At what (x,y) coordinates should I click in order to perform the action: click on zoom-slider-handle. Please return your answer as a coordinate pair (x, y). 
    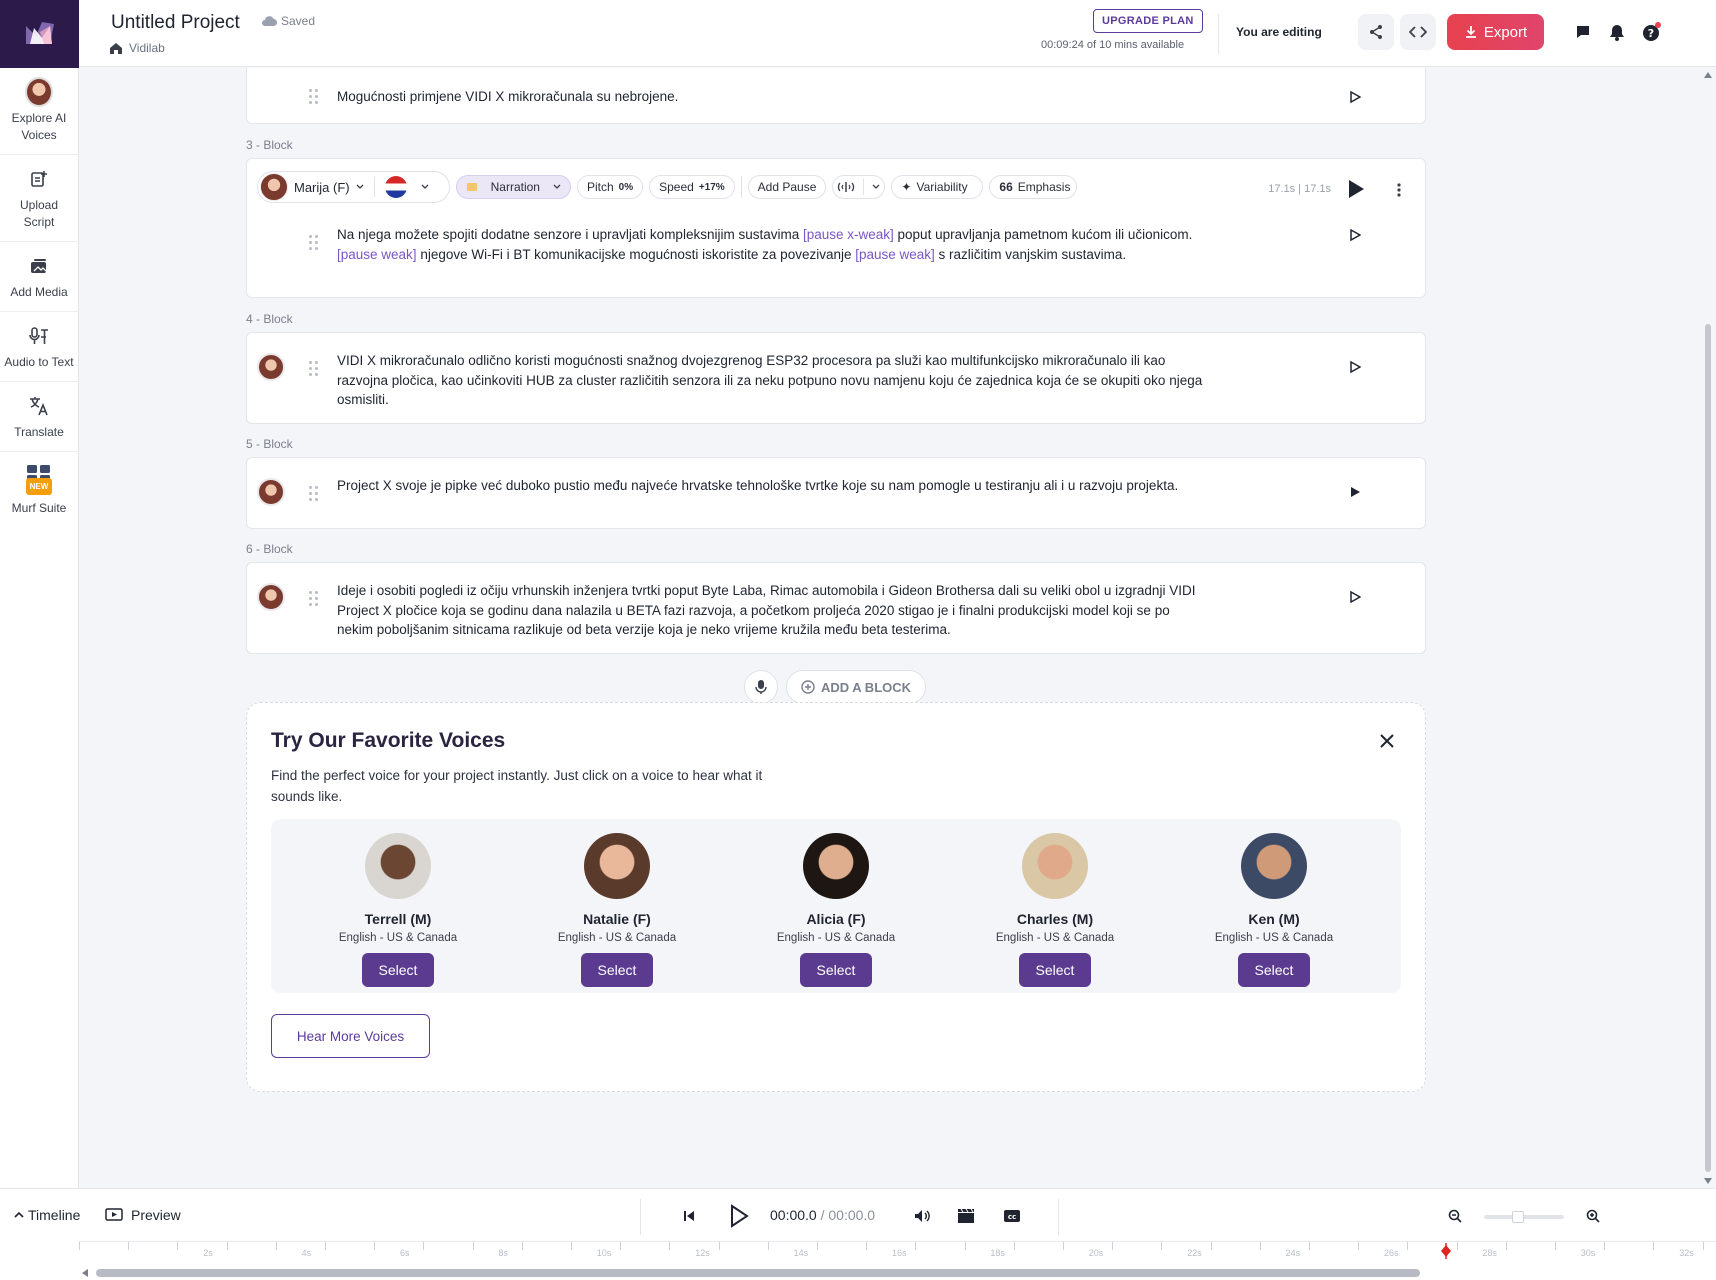
    Looking at the image, I should click on (1518, 1217).